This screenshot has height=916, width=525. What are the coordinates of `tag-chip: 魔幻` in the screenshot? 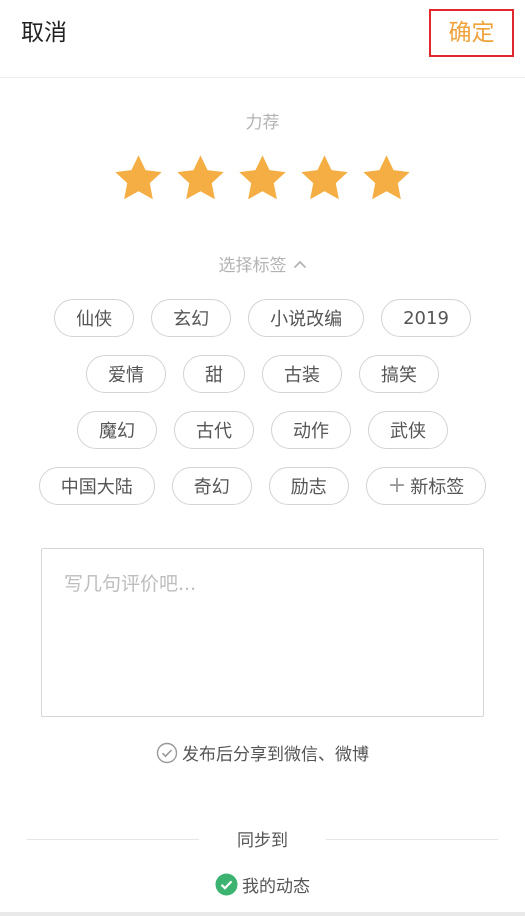 It's located at (117, 430).